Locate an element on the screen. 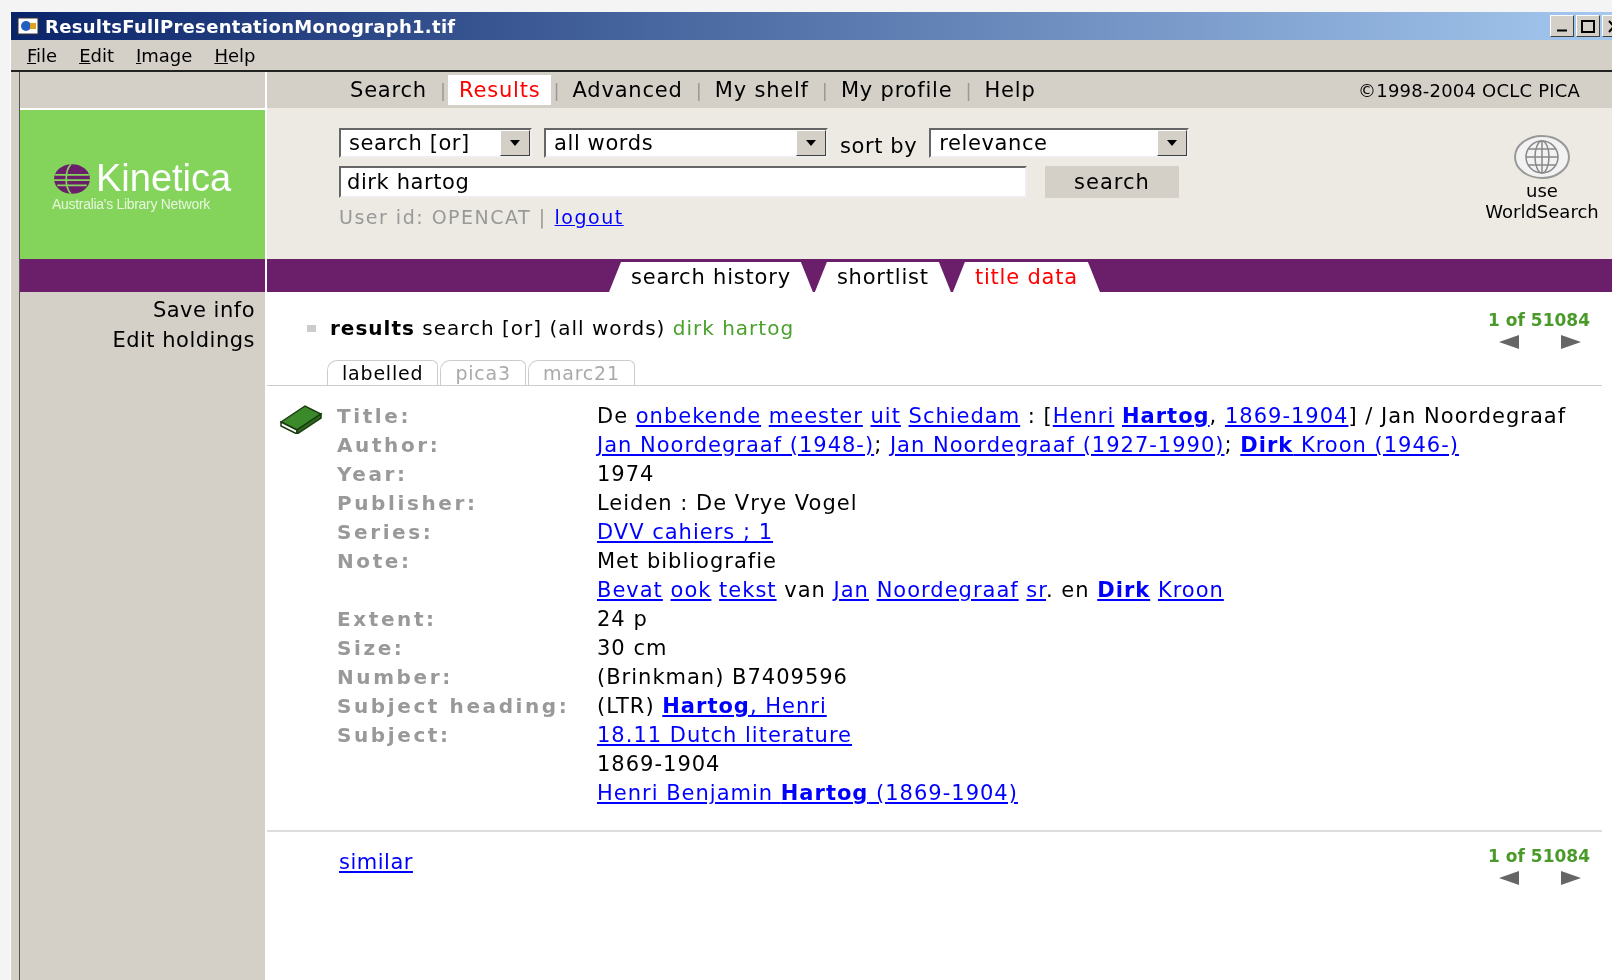 This screenshot has width=1612, height=980. sidebar-link: Edit holdings is located at coordinates (183, 340).